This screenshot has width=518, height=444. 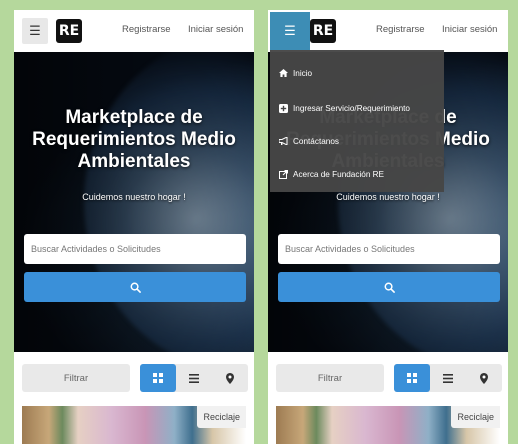 I want to click on menu-item-label: Inicio, so click(x=303, y=73).